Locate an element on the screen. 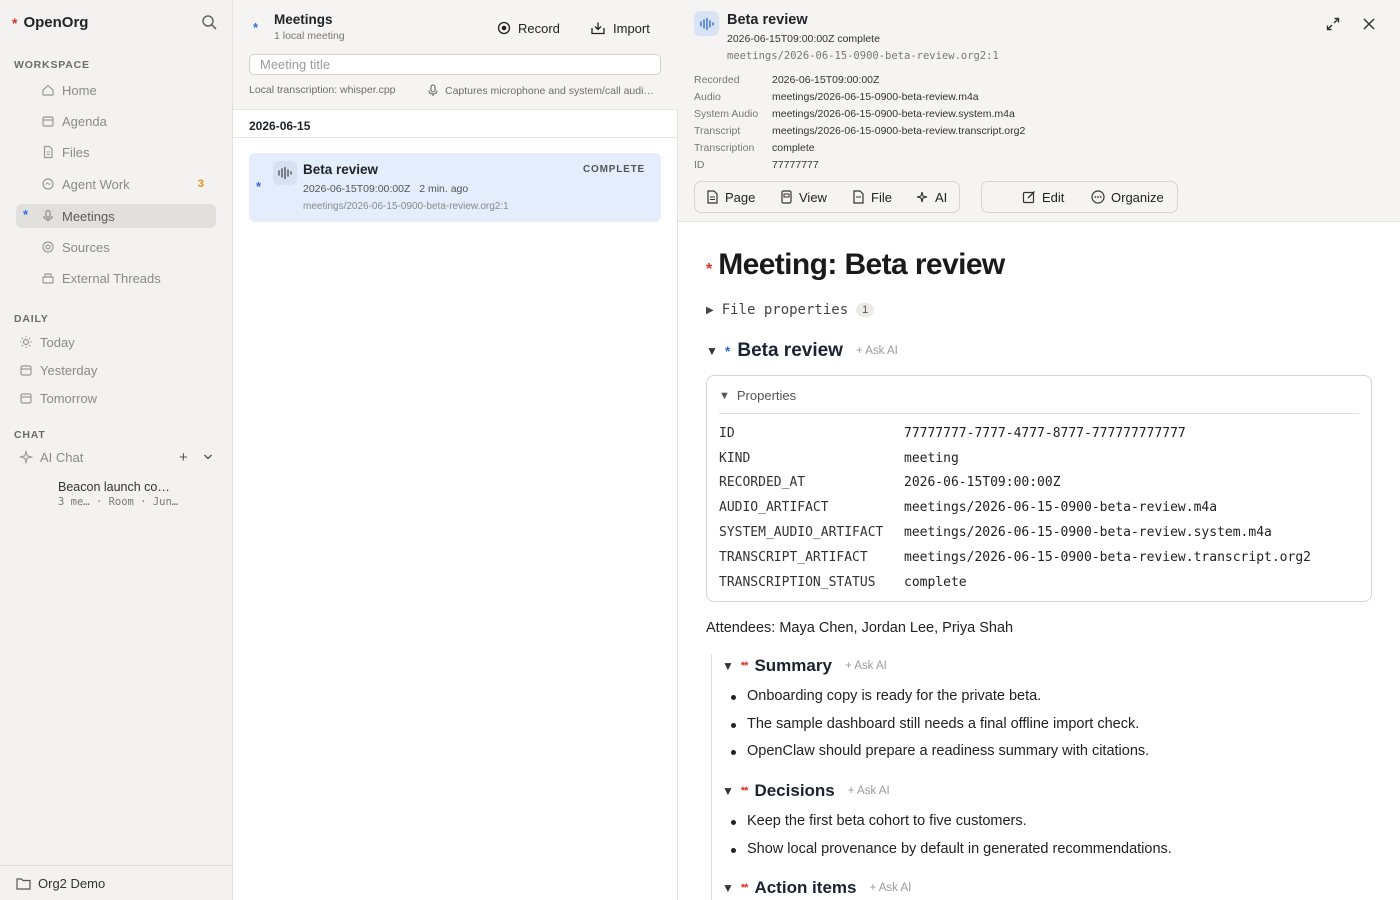 The width and height of the screenshot is (1400, 900). sidebar-item-sources: Sources is located at coordinates (116, 247).